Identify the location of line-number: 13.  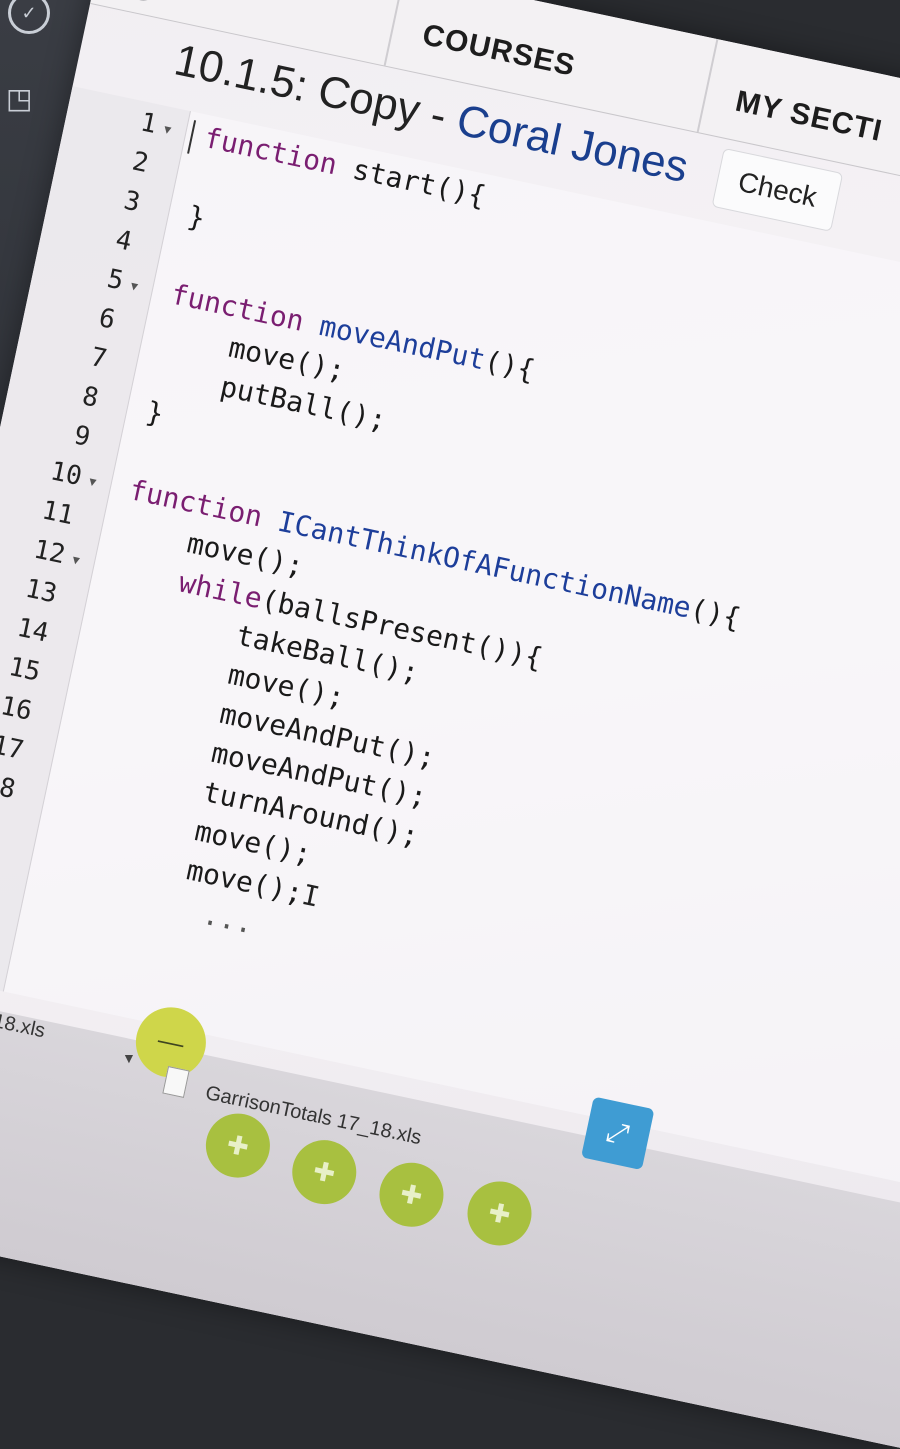
(41, 591).